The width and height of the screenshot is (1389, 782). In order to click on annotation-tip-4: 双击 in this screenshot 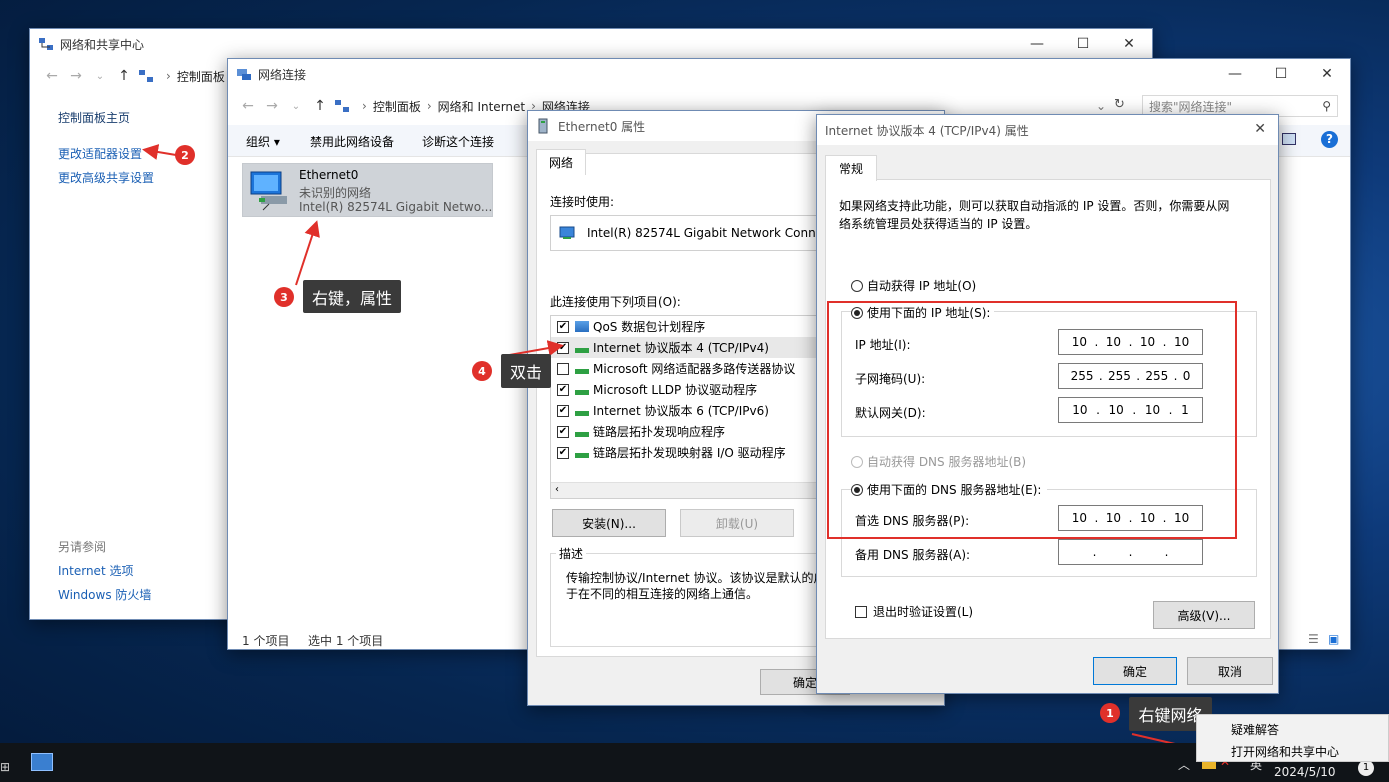, I will do `click(526, 371)`.